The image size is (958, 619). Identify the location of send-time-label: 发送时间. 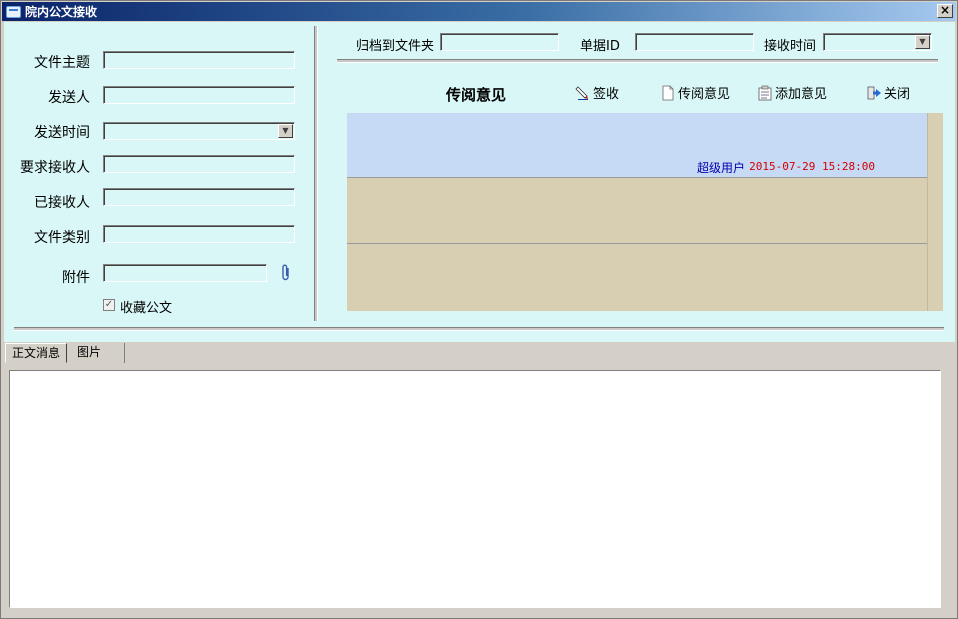
(62, 133).